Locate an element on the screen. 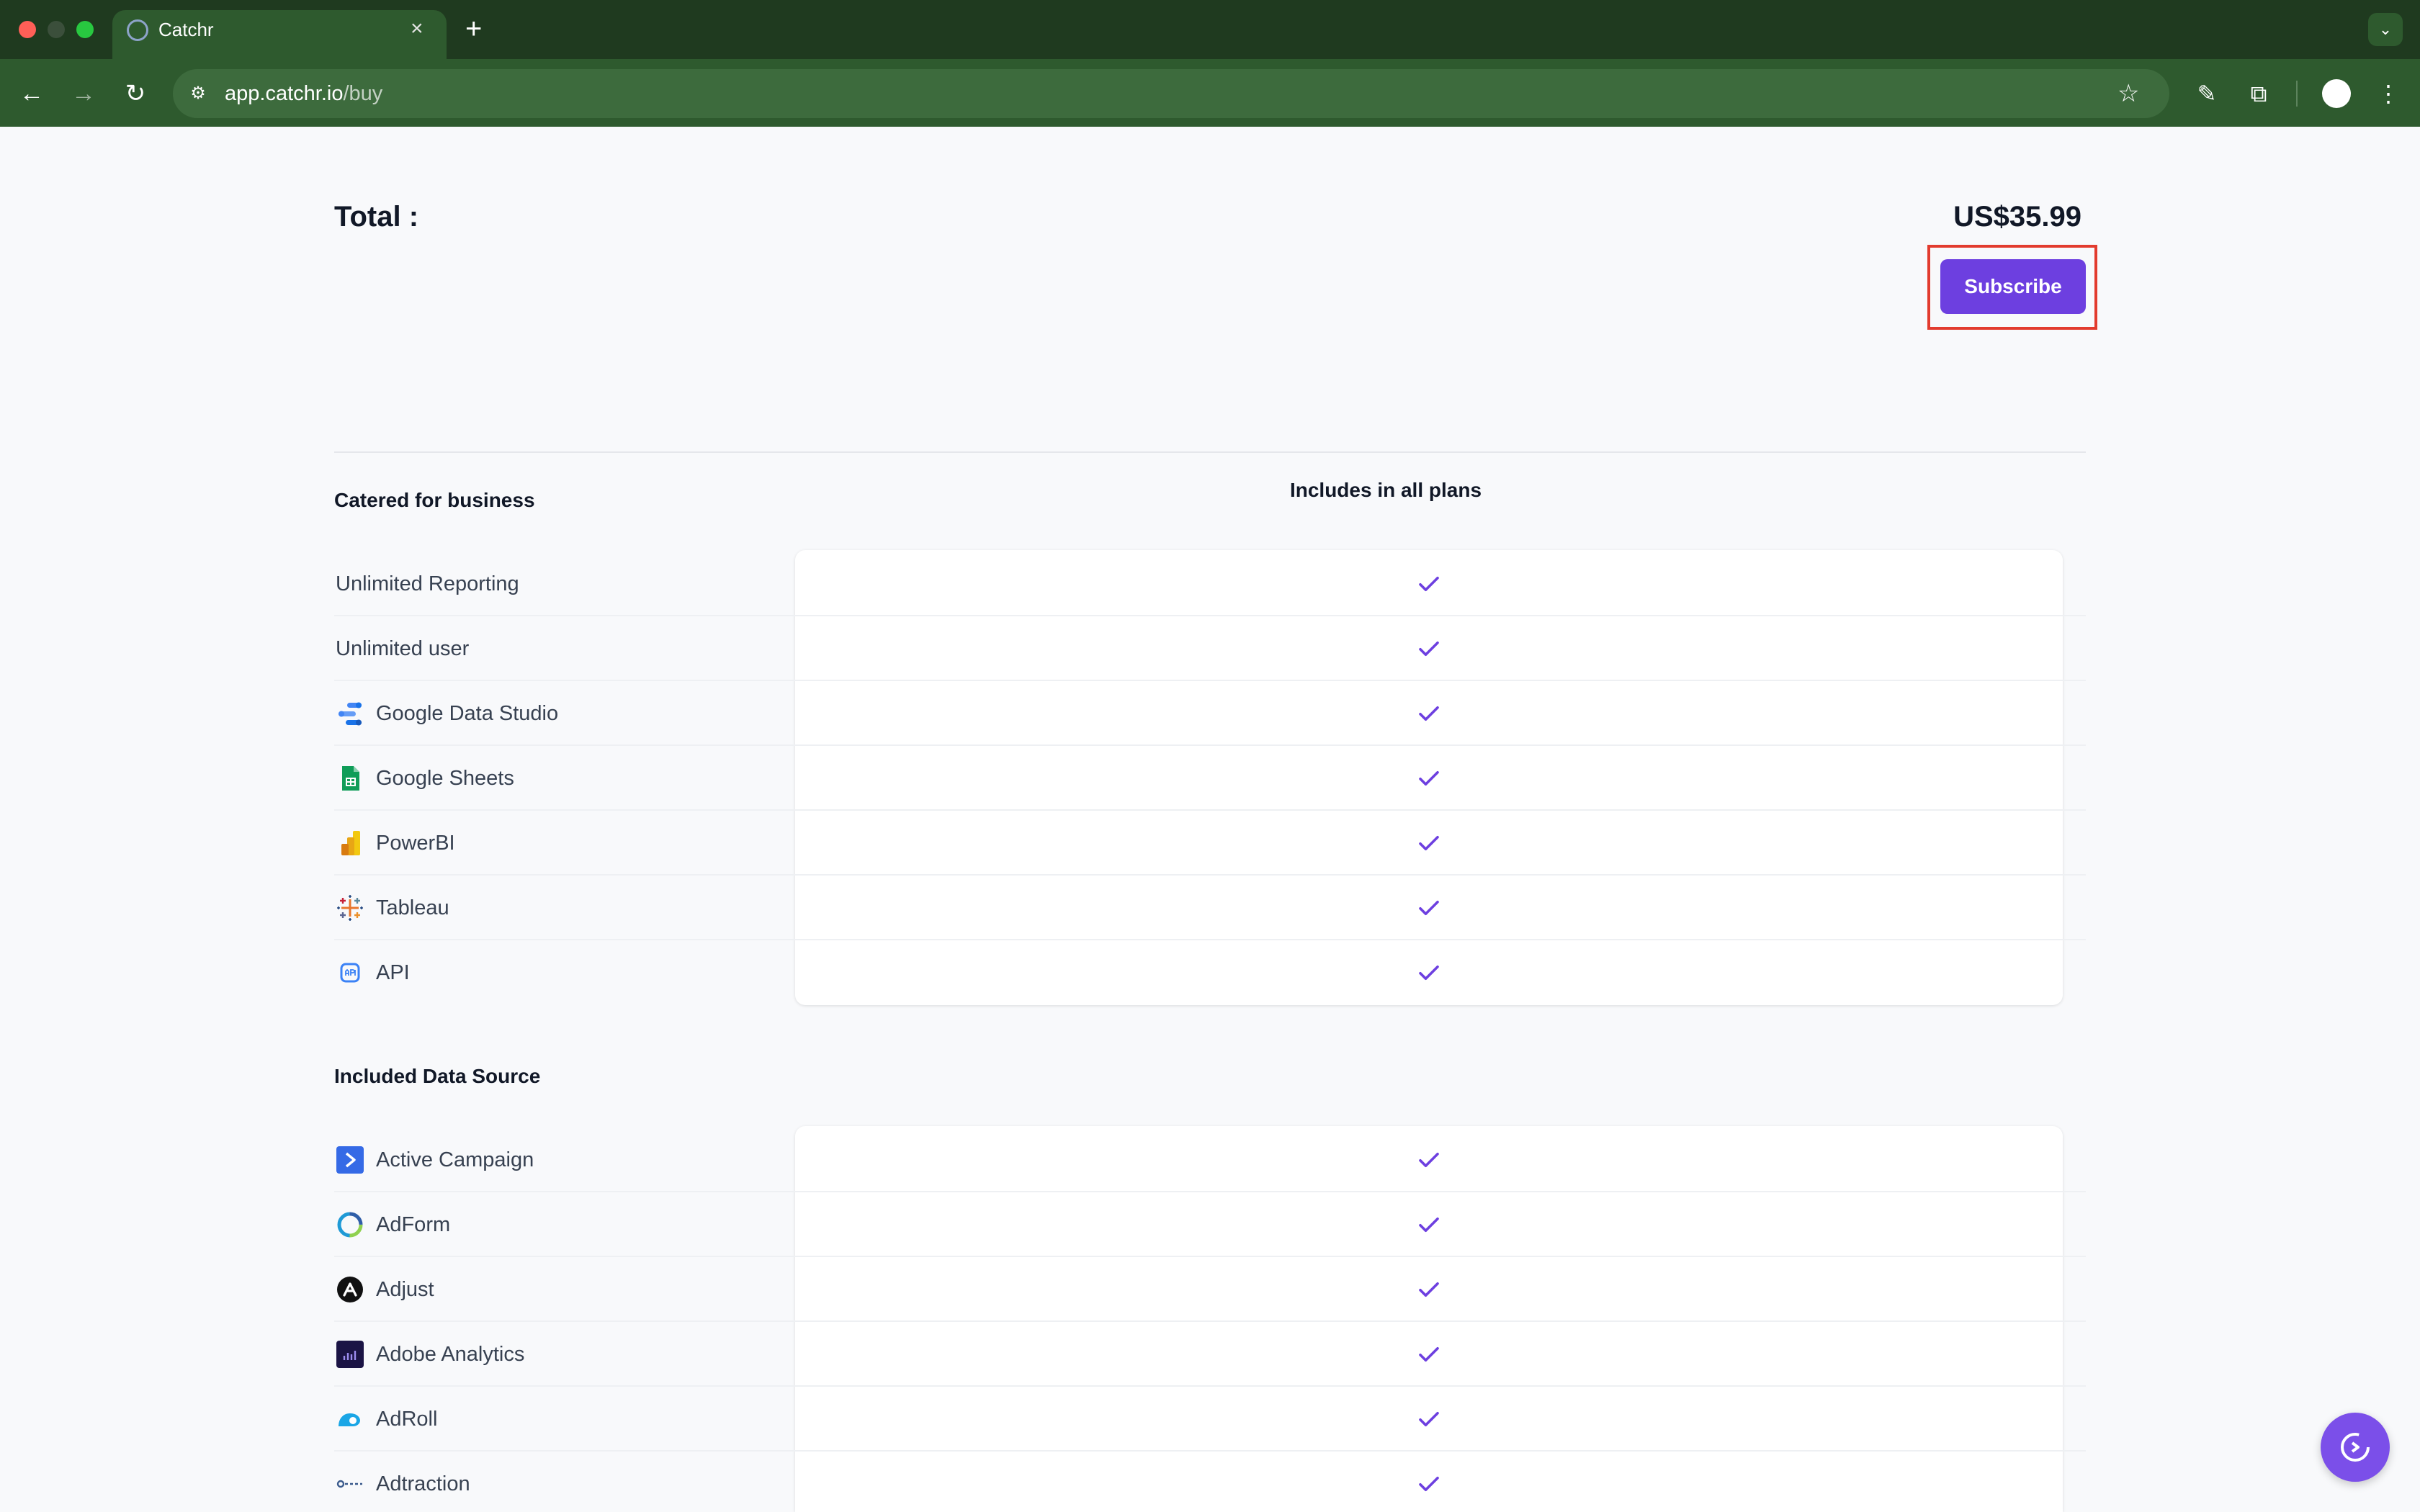 This screenshot has width=2420, height=1512. feature-label: API is located at coordinates (393, 972).